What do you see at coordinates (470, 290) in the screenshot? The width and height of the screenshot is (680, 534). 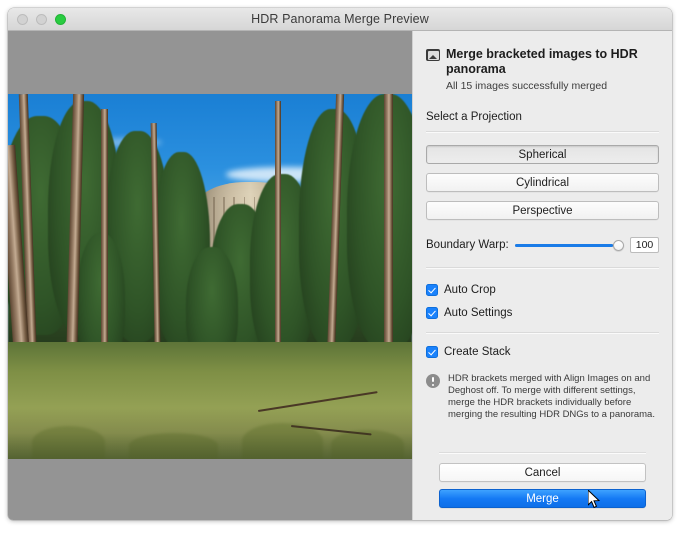 I see `auto-crop-label: Auto Crop` at bounding box center [470, 290].